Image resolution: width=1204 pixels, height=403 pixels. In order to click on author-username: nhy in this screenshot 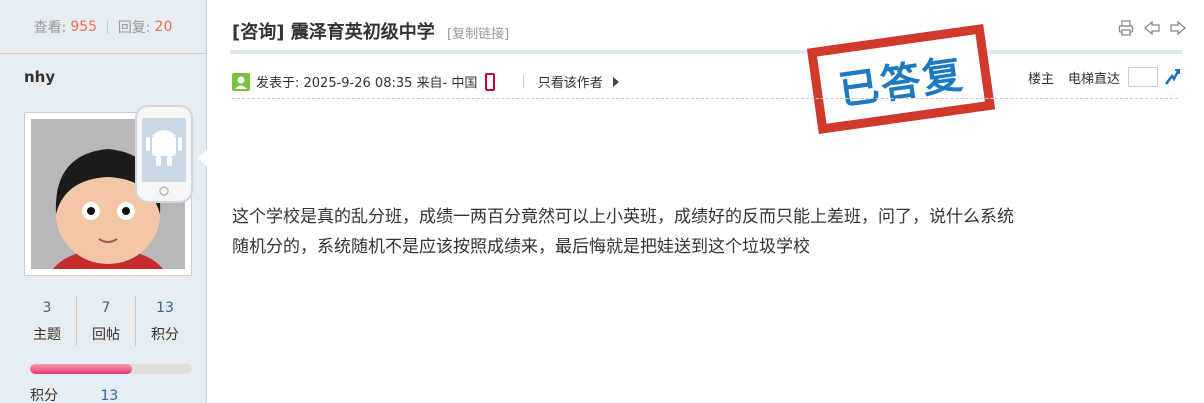, I will do `click(39, 77)`.